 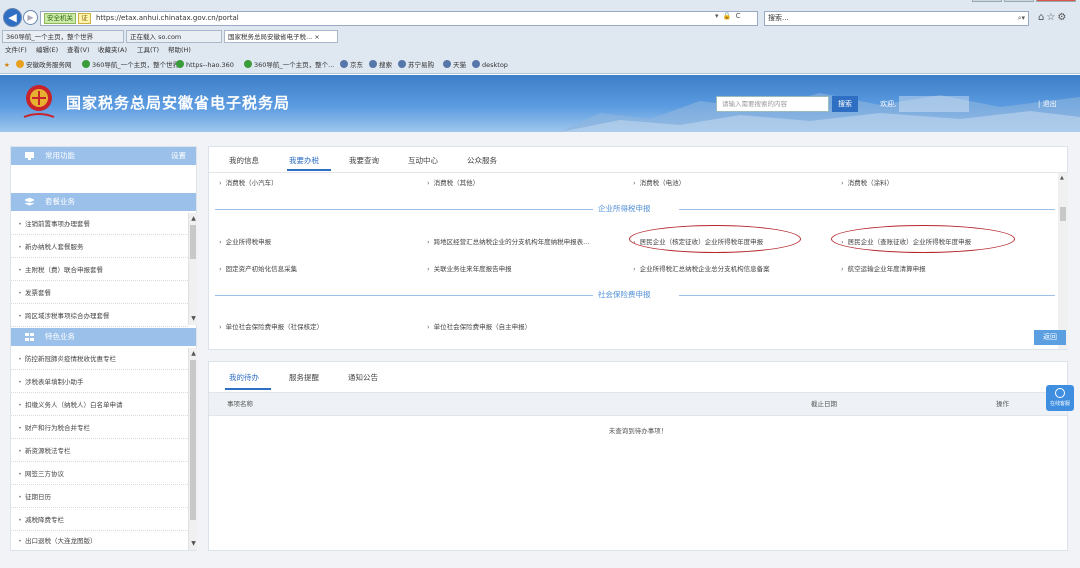 What do you see at coordinates (659, 182) in the screenshot?
I see `link-consumption-tax-battery: 消费税（电池）` at bounding box center [659, 182].